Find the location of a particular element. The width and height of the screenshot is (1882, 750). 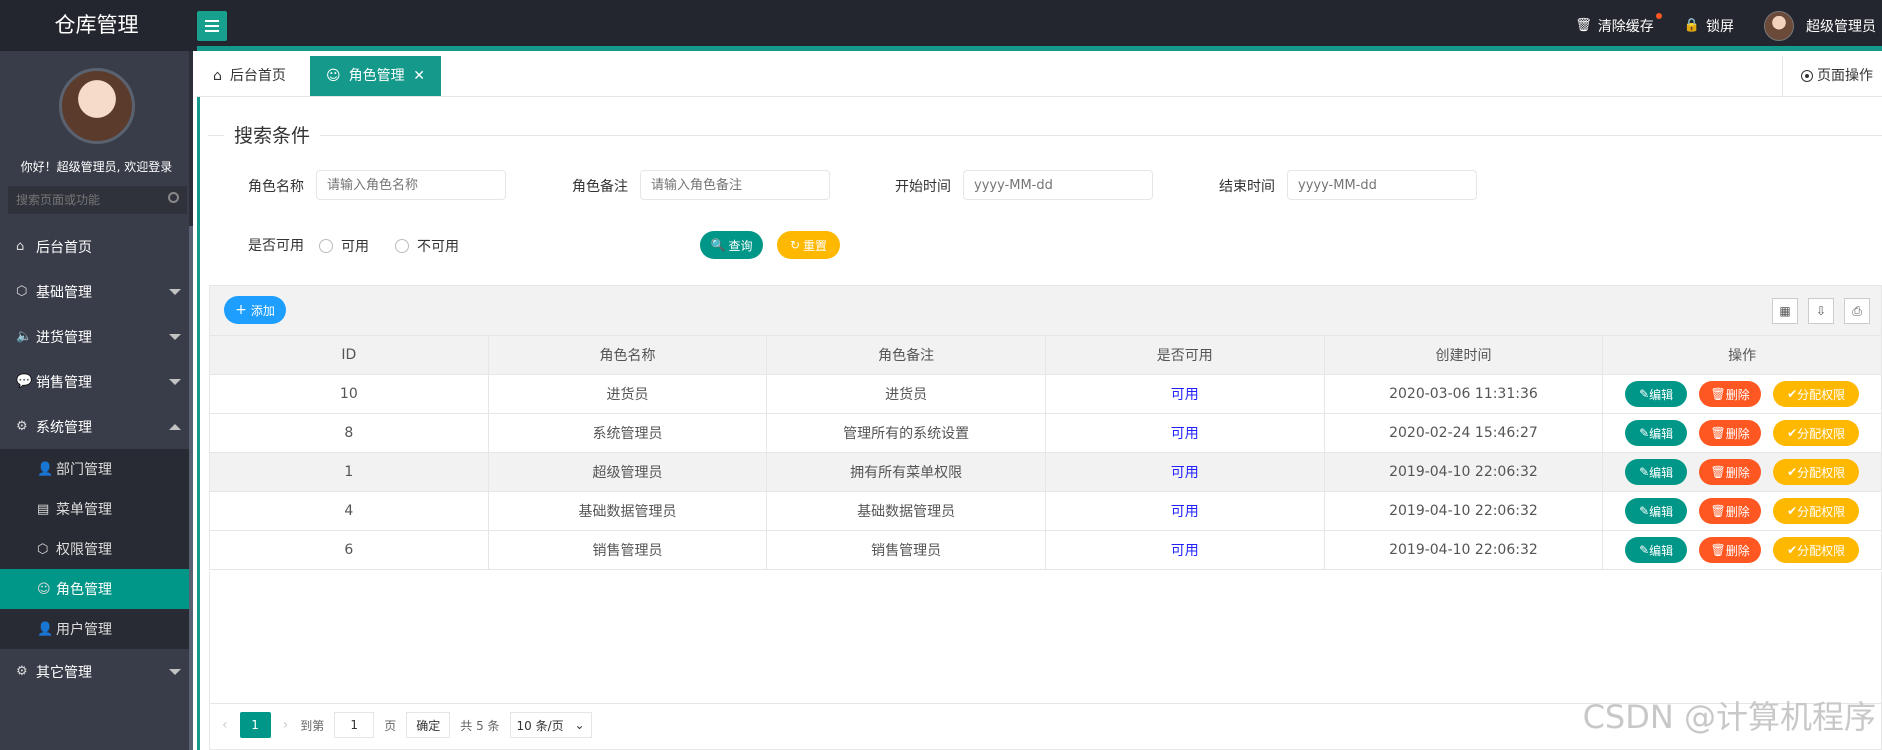

column-header: 创建时间 is located at coordinates (1463, 355).